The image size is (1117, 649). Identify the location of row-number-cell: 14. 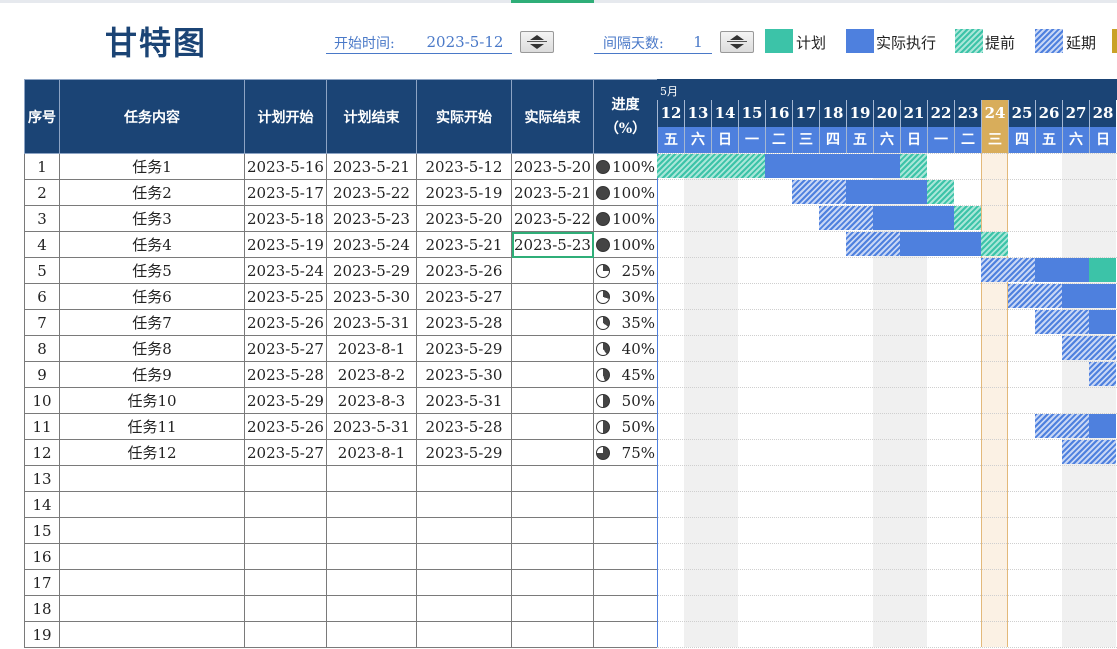
(42, 504).